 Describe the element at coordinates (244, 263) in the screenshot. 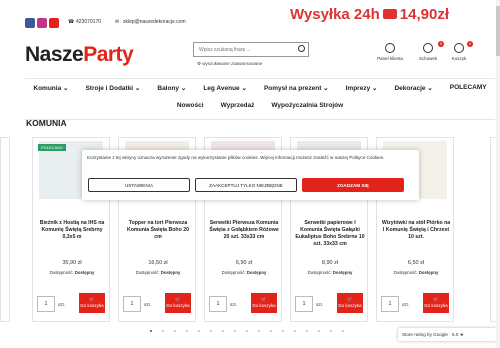

I see `product-price: 6,90 zł` at that location.